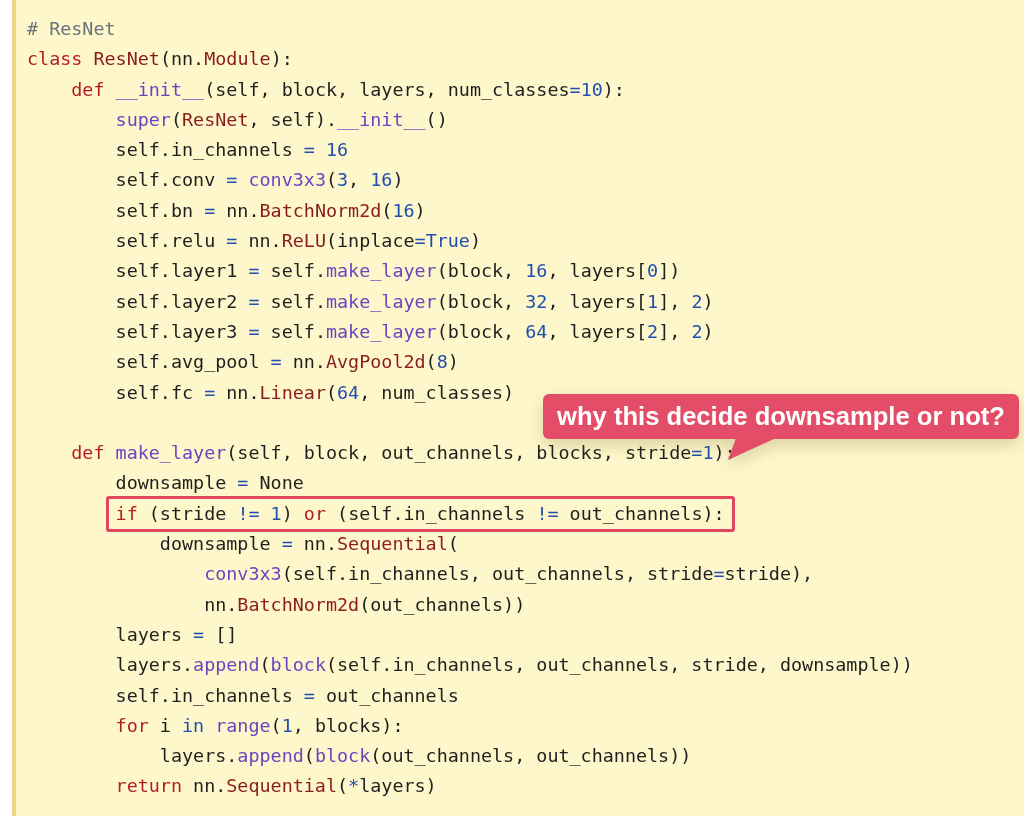 Image resolution: width=1024 pixels, height=816 pixels. What do you see at coordinates (509, 574) in the screenshot?
I see `code-line: conv3x3(self.in_channels, out_channels, stride=stride),` at bounding box center [509, 574].